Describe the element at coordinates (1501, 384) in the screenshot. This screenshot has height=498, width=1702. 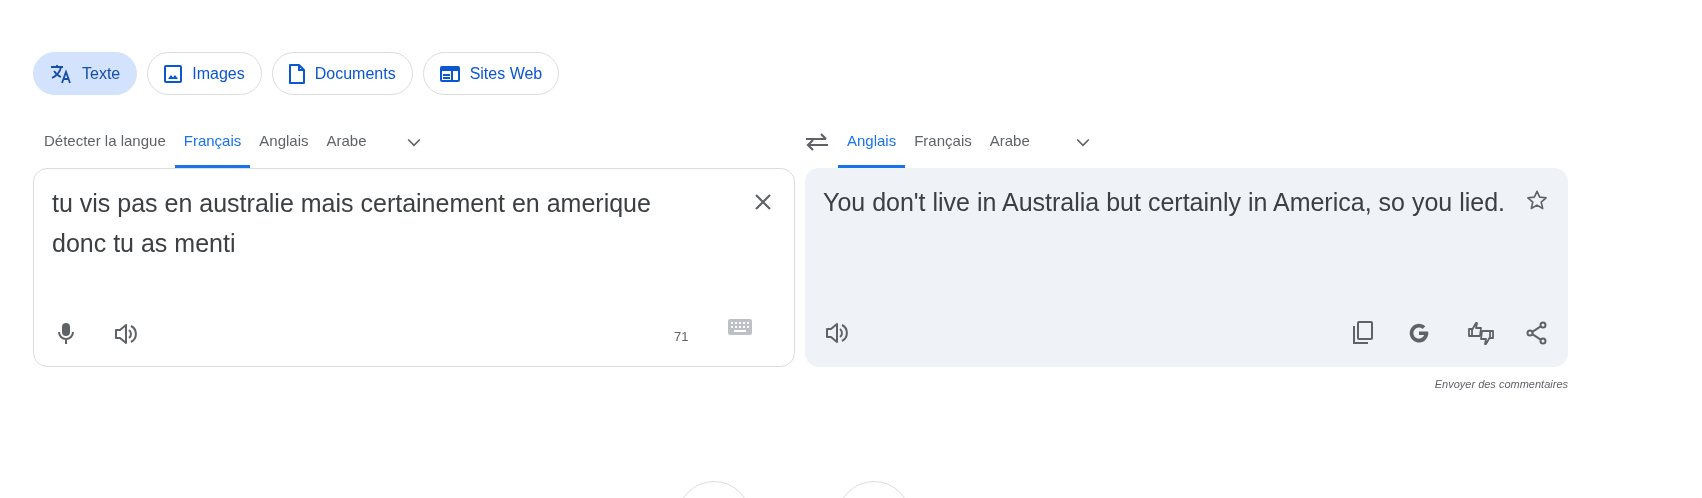
I see `feedback-link: Envoyer des commentaires` at that location.